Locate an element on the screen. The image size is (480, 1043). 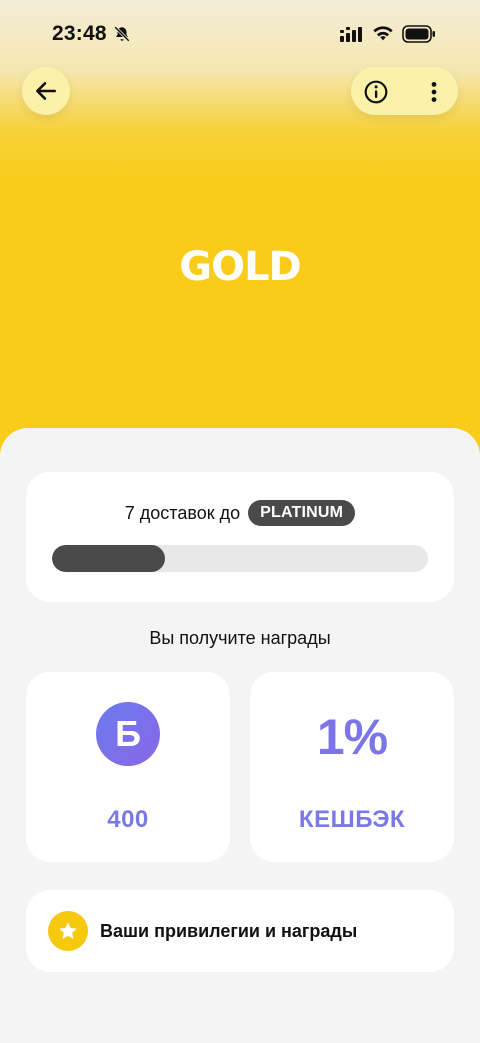
cashback-reward-card: 1% КЕШБЭК is located at coordinates (352, 767).